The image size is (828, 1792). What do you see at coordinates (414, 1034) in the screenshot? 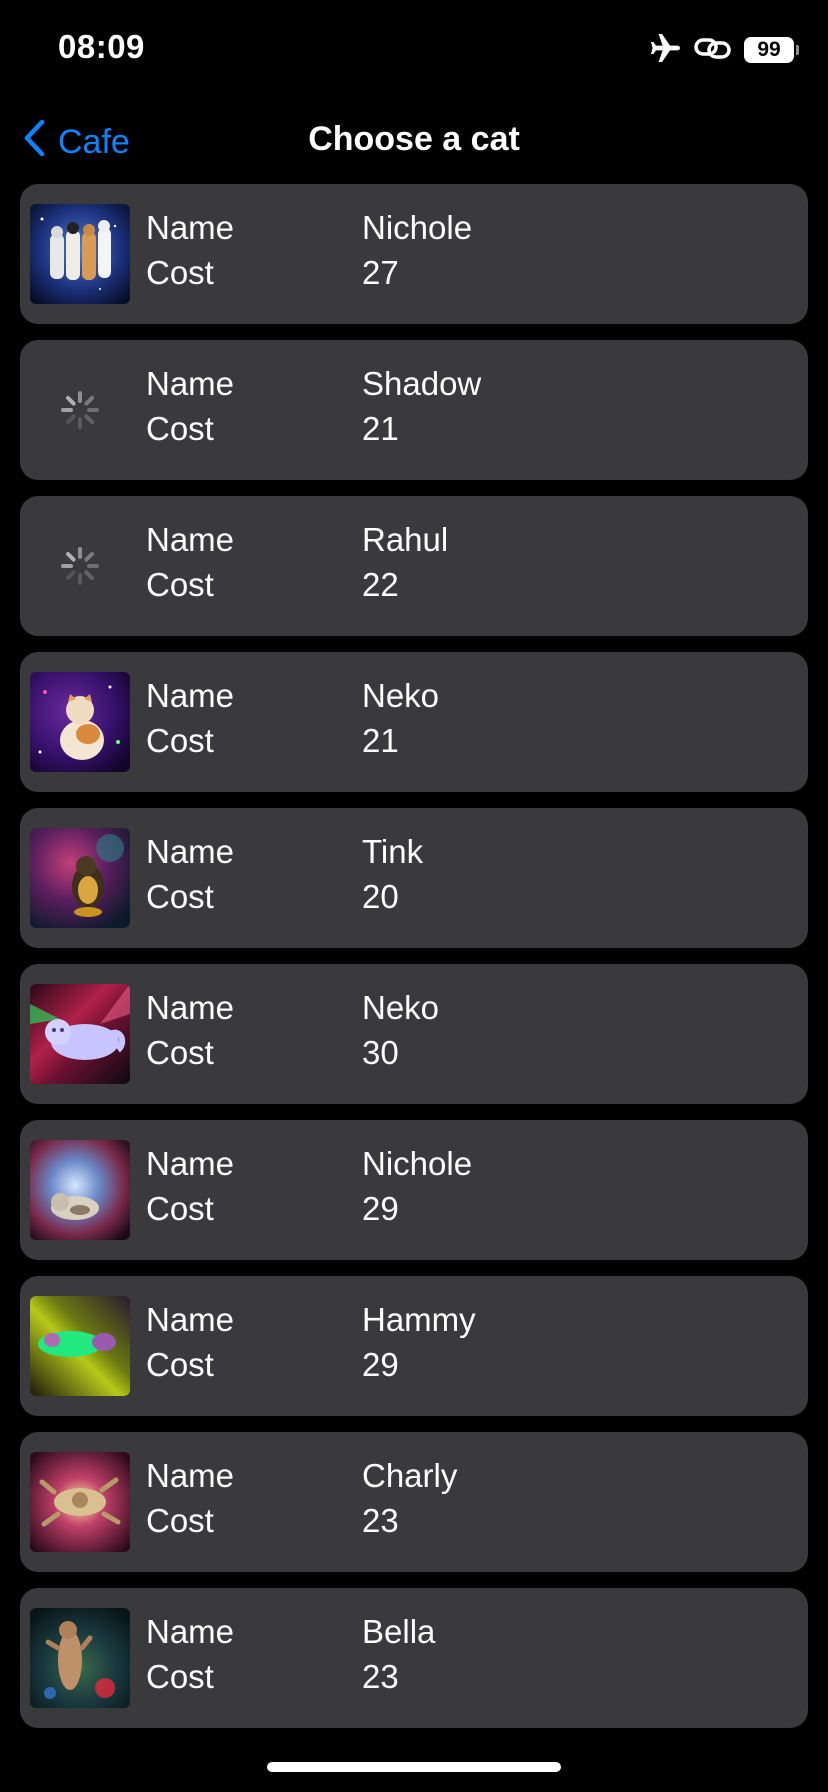
I see `cat-row: Name Cost Neko 30` at bounding box center [414, 1034].